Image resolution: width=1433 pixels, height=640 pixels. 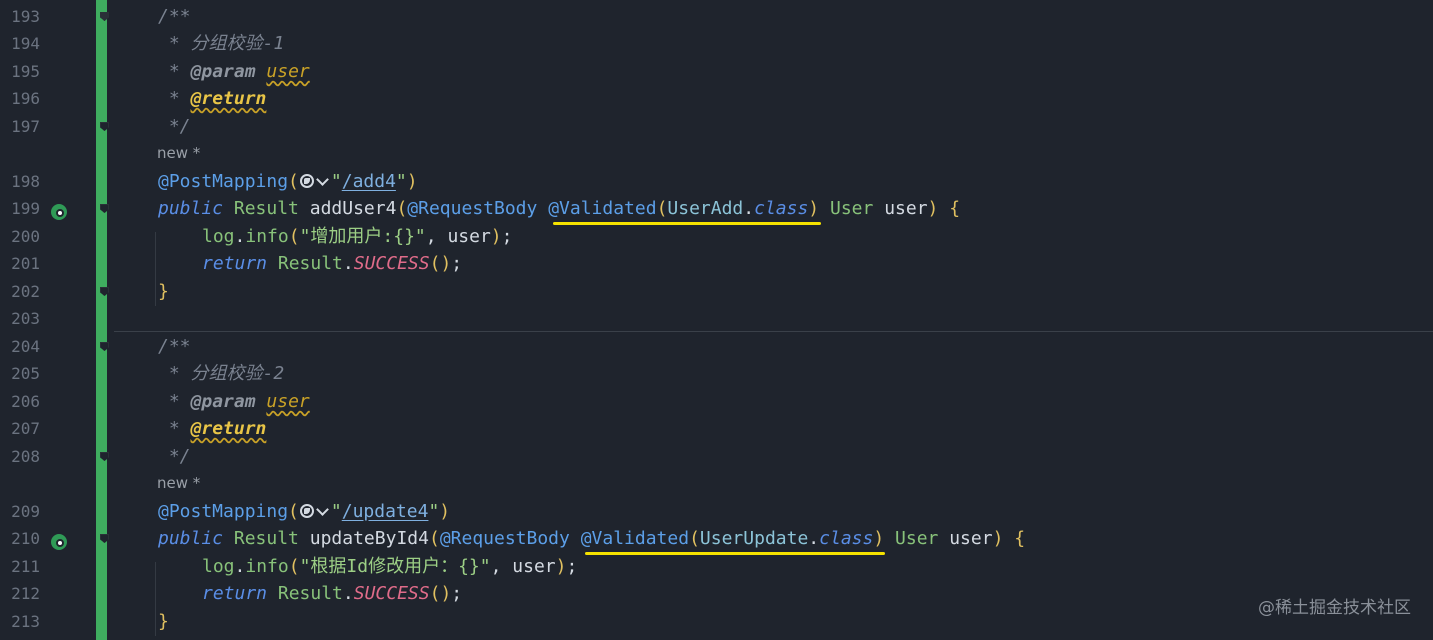 I want to click on code-line: 202 }, so click(x=716, y=292).